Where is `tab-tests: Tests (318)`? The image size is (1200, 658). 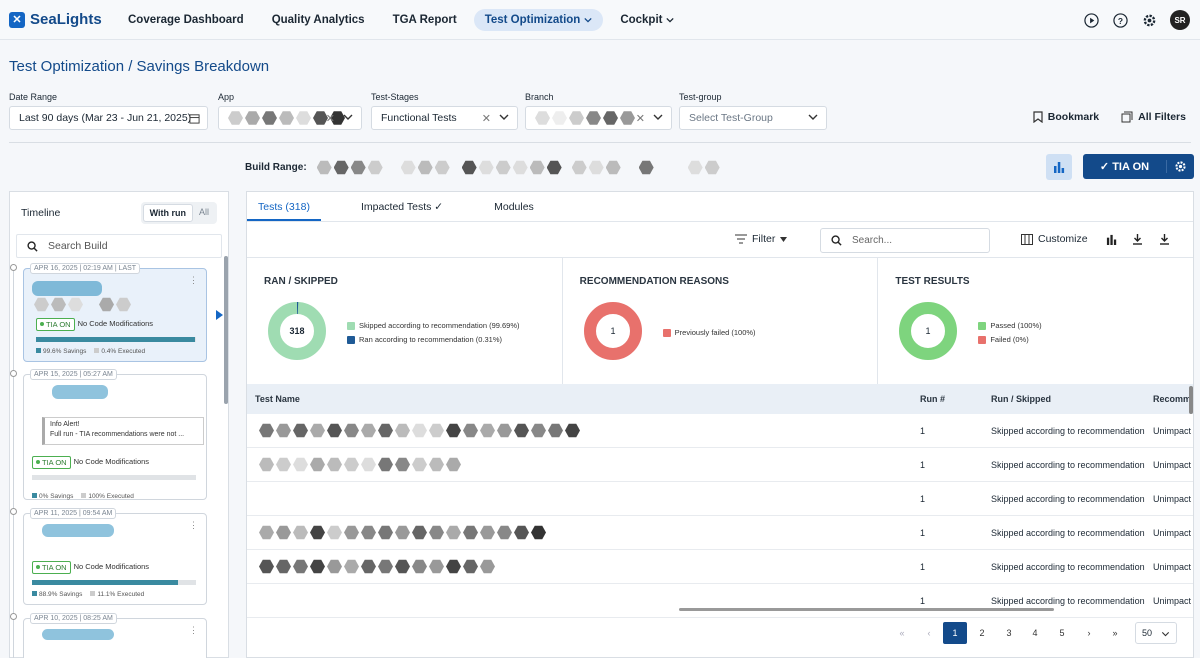 tab-tests: Tests (318) is located at coordinates (284, 206).